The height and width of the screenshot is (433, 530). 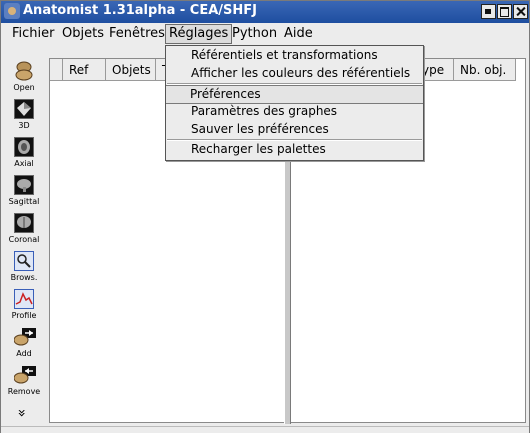 I want to click on menu-item-preferences: Préférences, so click(x=294, y=94).